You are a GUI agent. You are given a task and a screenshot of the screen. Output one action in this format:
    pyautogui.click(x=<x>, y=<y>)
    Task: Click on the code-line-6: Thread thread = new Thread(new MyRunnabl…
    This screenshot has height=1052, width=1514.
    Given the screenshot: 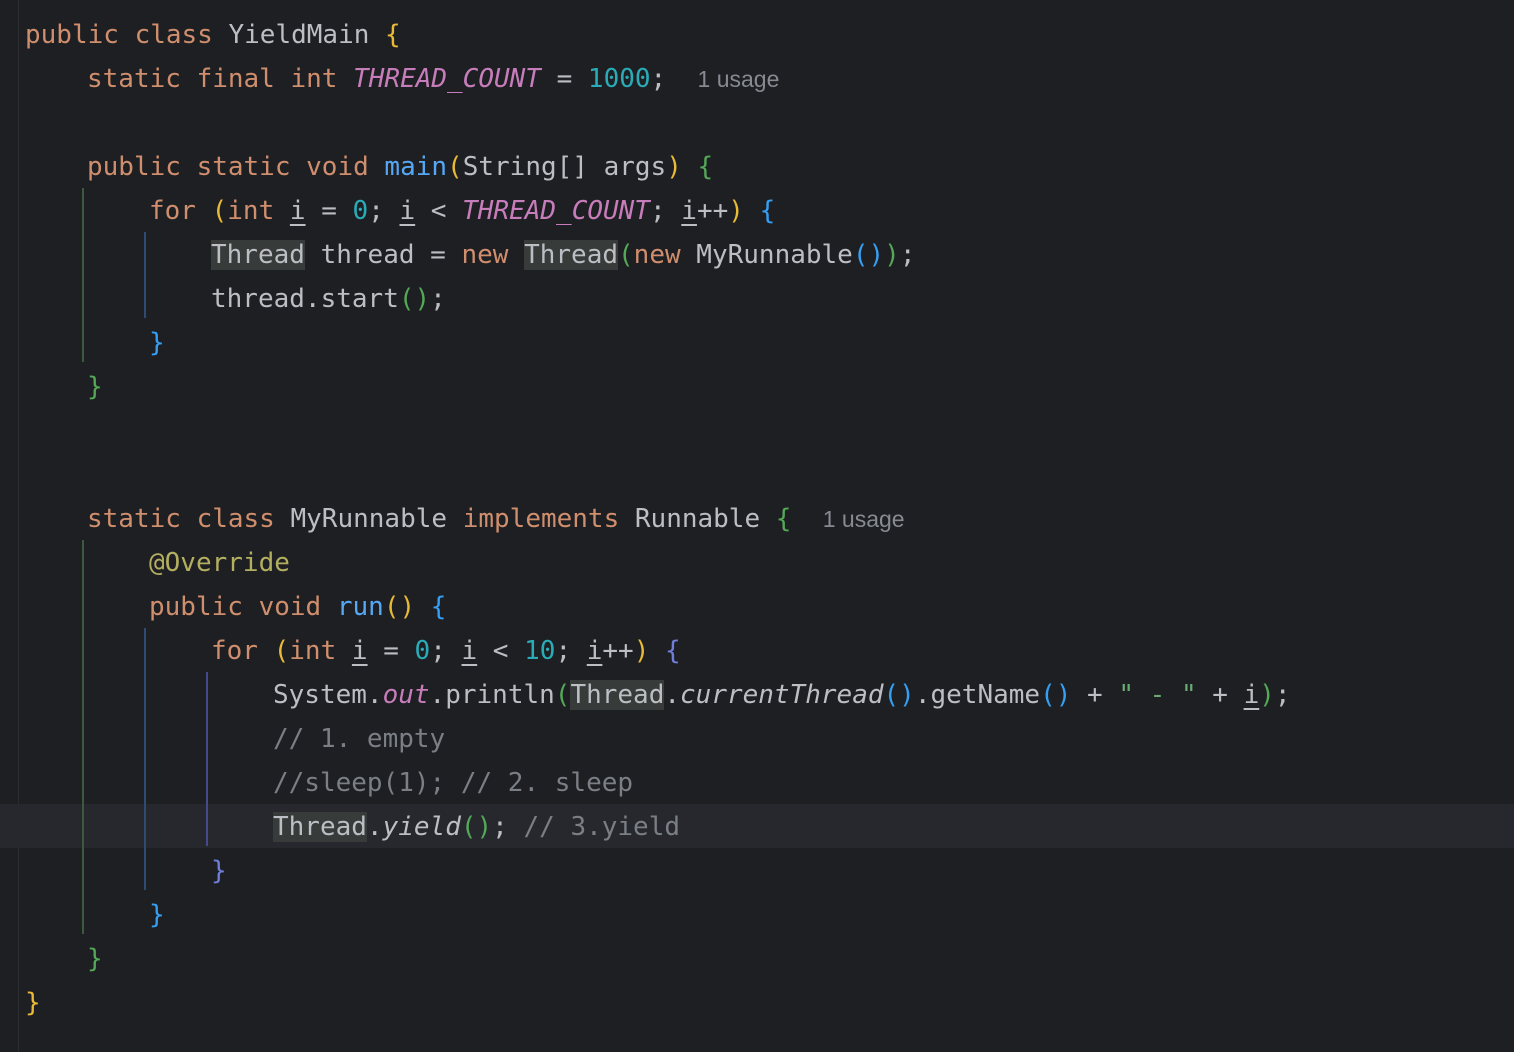 What is the action you would take?
    pyautogui.click(x=563, y=255)
    